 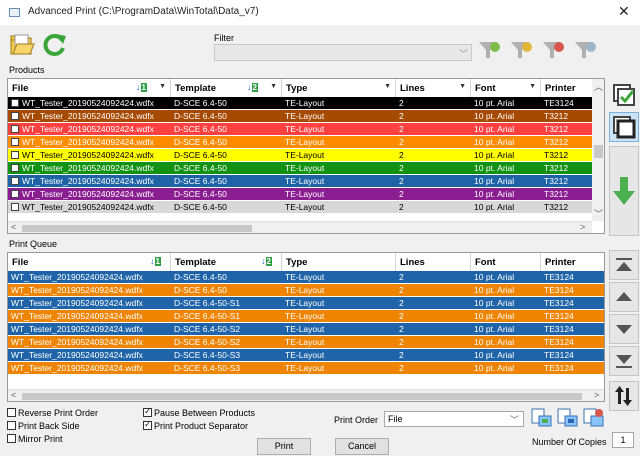 I want to click on scroll-up-icon: ︿, so click(x=598, y=86).